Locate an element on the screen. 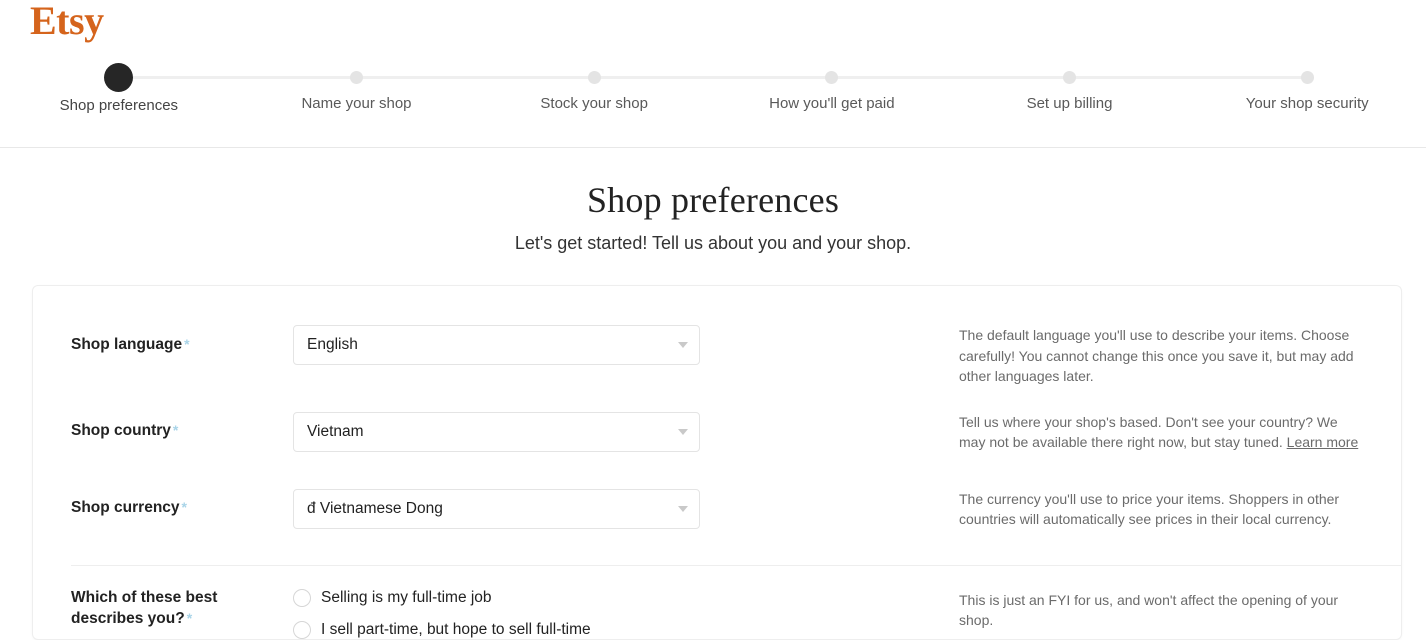 The height and width of the screenshot is (640, 1426). field-group-shop-language: Shop language * English is located at coordinates (496, 345).